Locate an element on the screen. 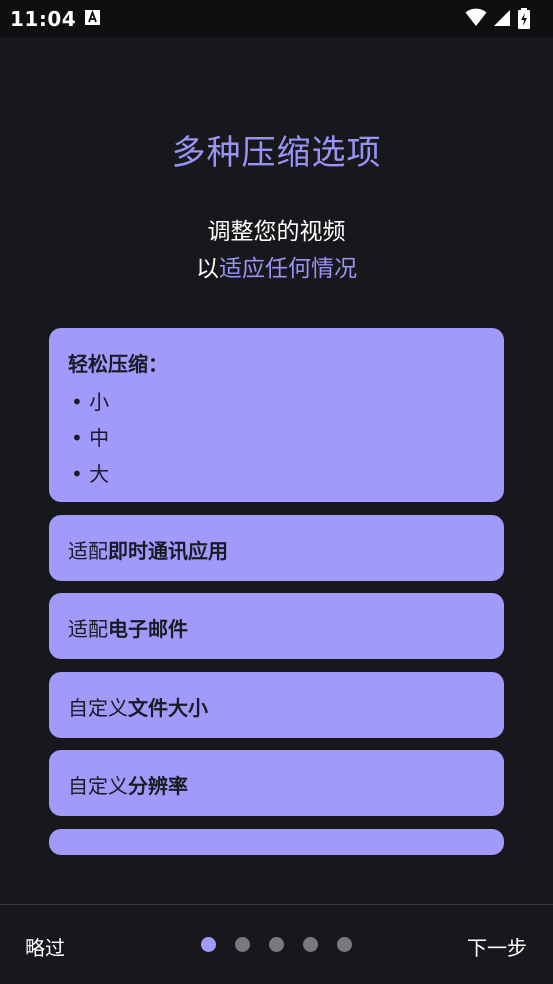 This screenshot has width=553, height=984. status-icons is located at coordinates (505, 19).